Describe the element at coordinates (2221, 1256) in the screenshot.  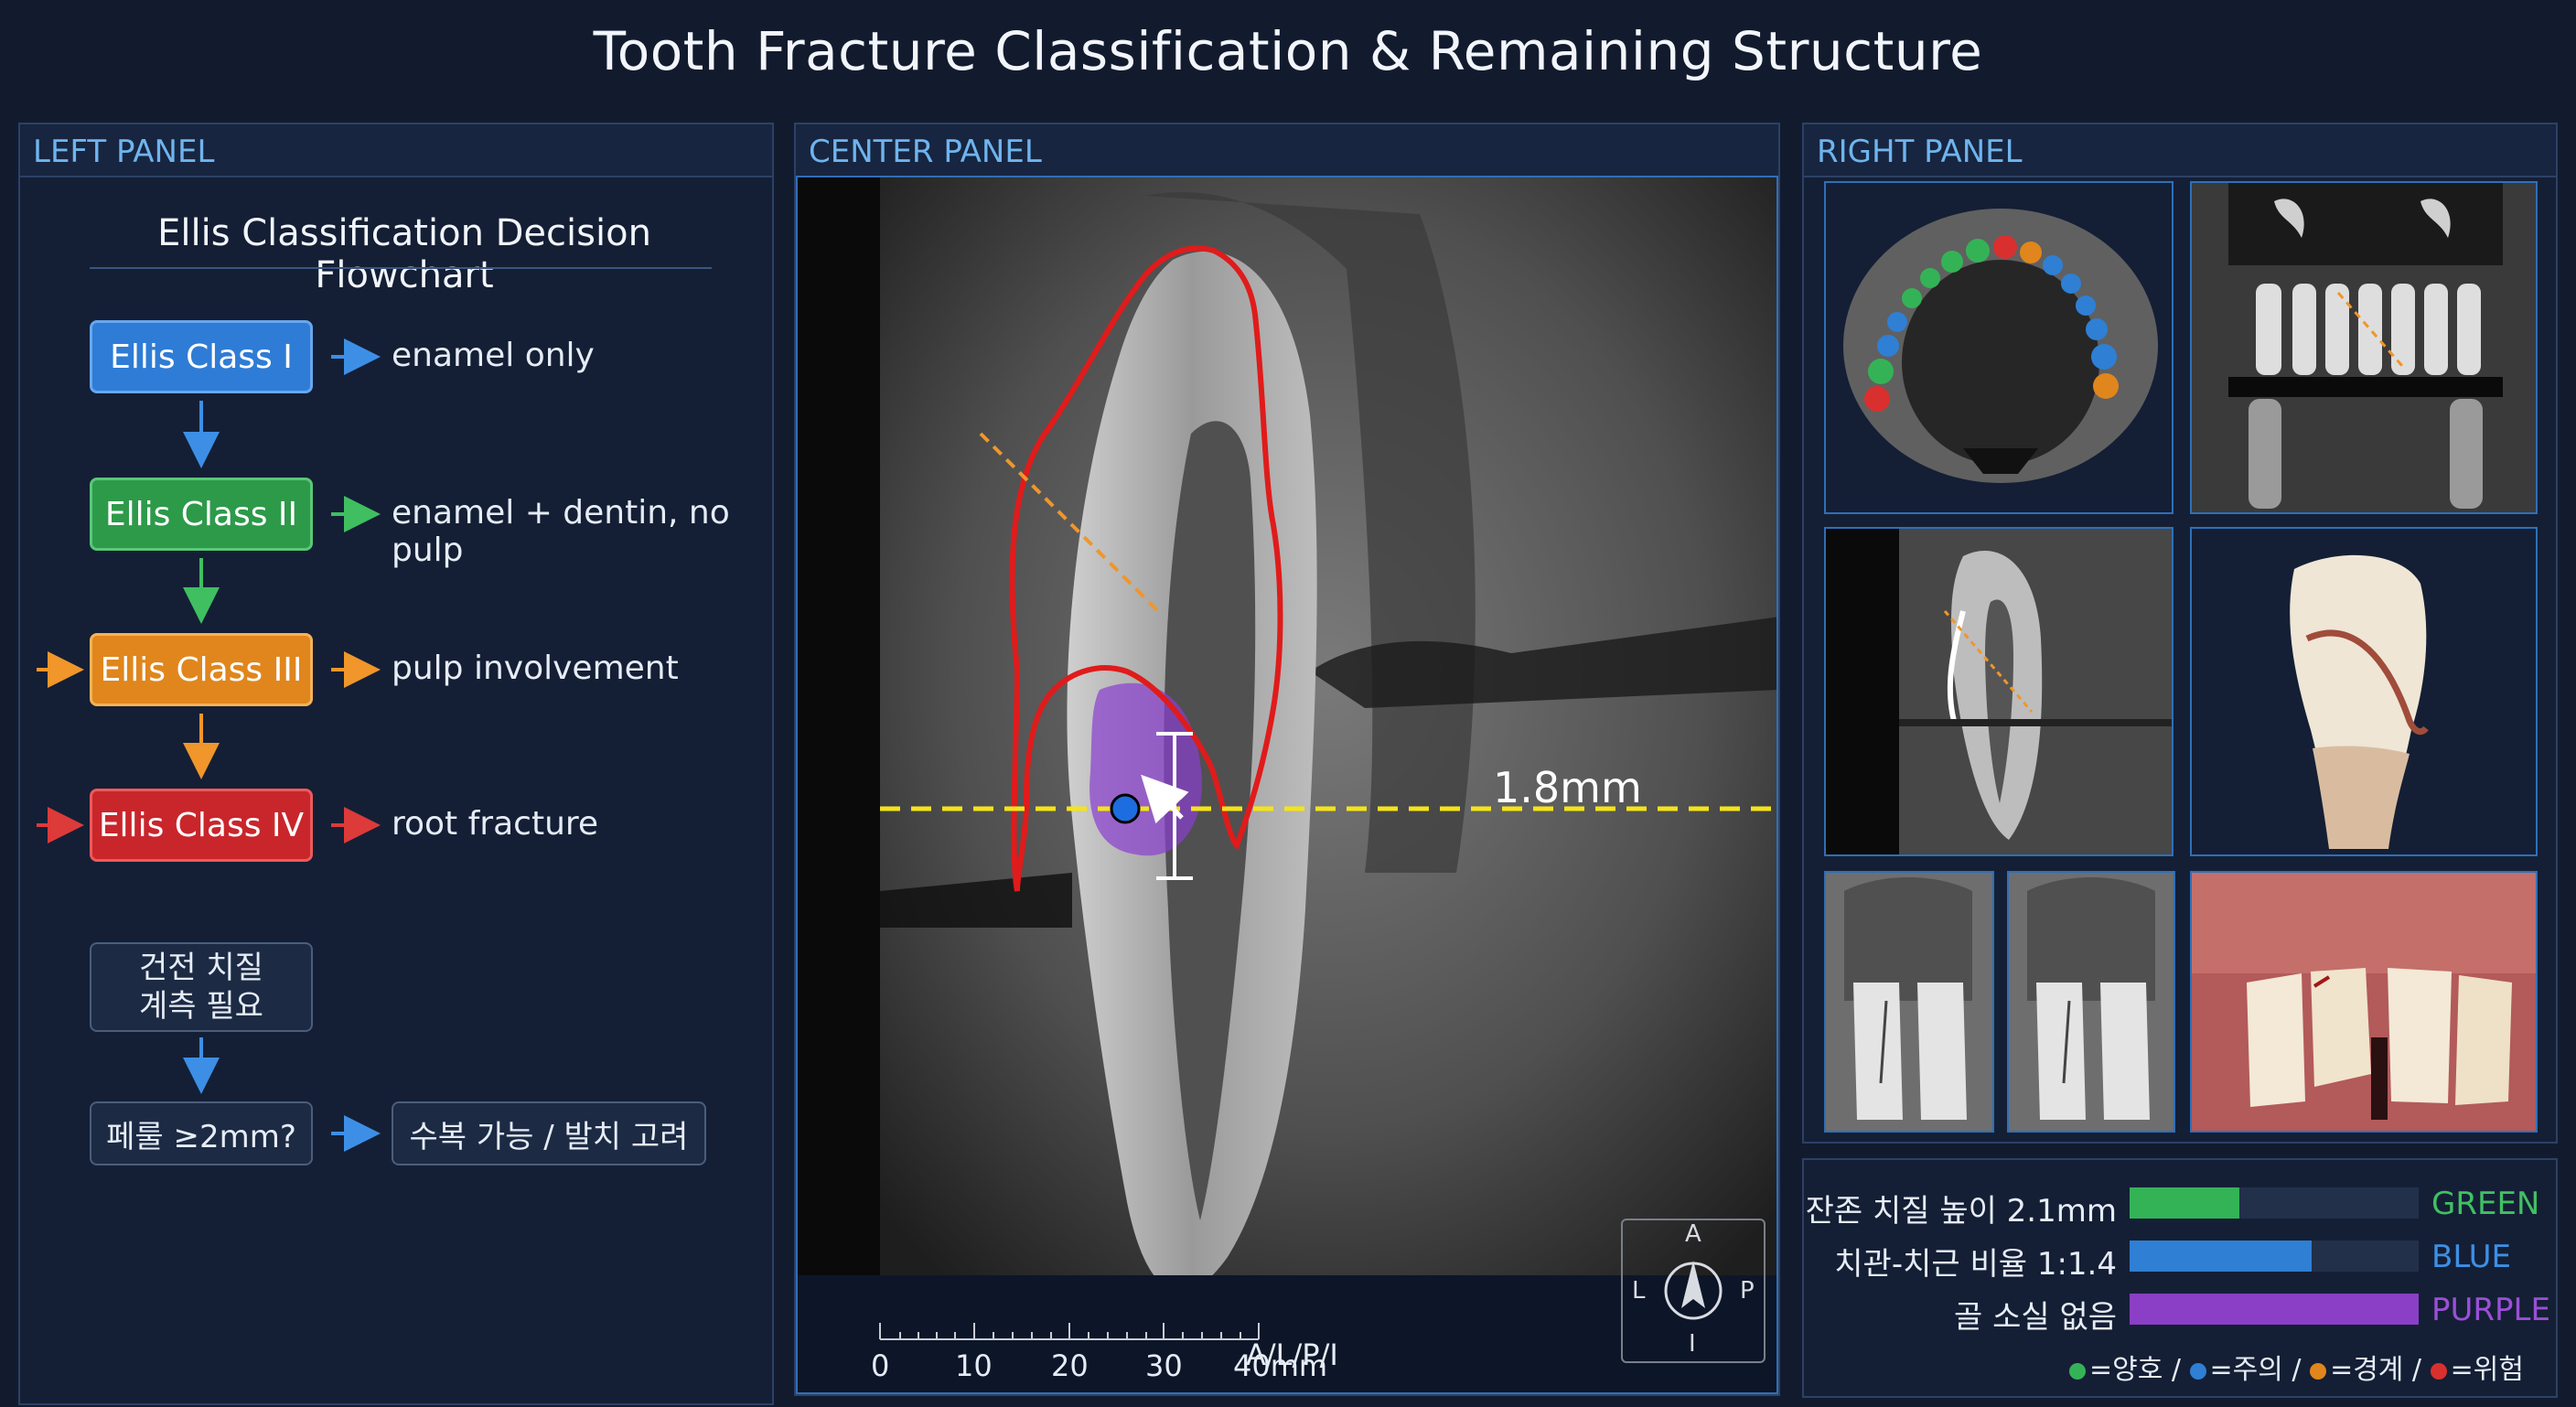
I see `metric-crown-root-ratio-fill` at that location.